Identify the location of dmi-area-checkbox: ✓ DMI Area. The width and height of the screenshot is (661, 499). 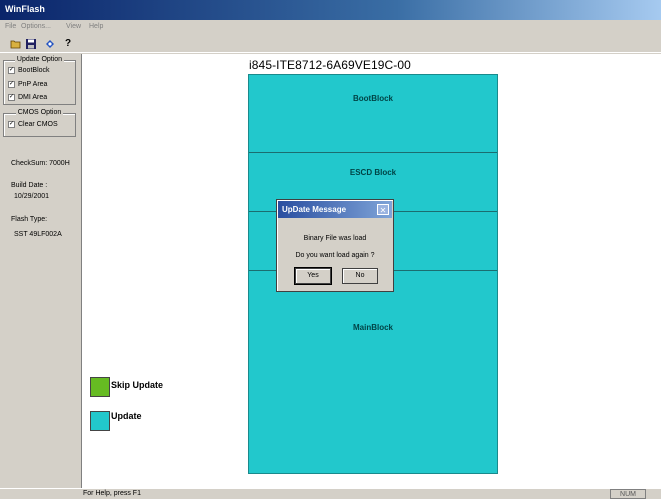
(27, 97).